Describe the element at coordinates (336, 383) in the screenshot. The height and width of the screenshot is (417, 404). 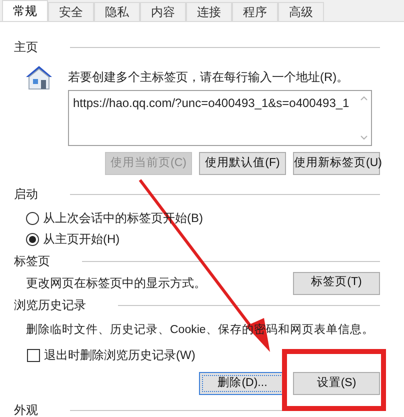
I see `dialog-button: 设置(S)` at that location.